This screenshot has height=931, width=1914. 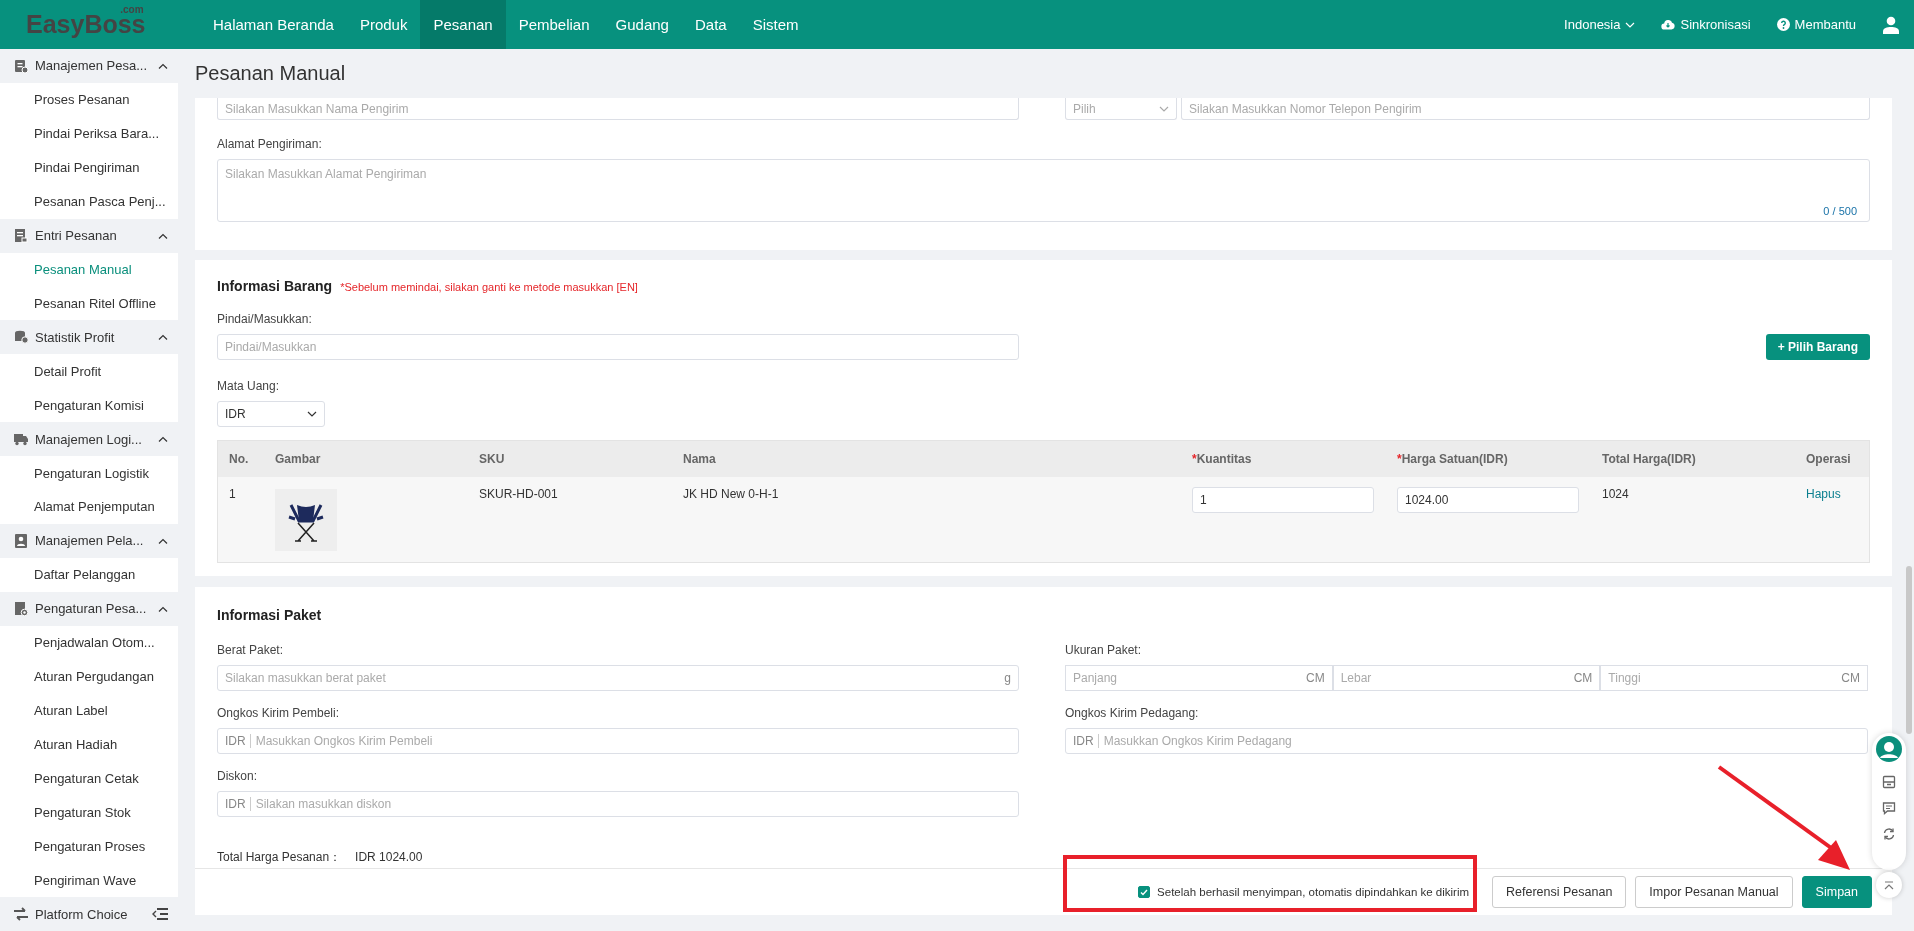 I want to click on sidebar-item: Pengiriman Wave, so click(x=89, y=880).